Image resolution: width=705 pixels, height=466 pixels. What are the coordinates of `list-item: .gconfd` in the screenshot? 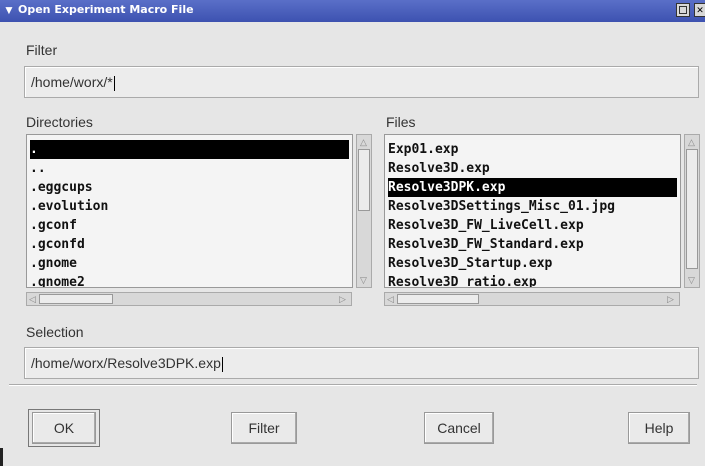 It's located at (57, 244).